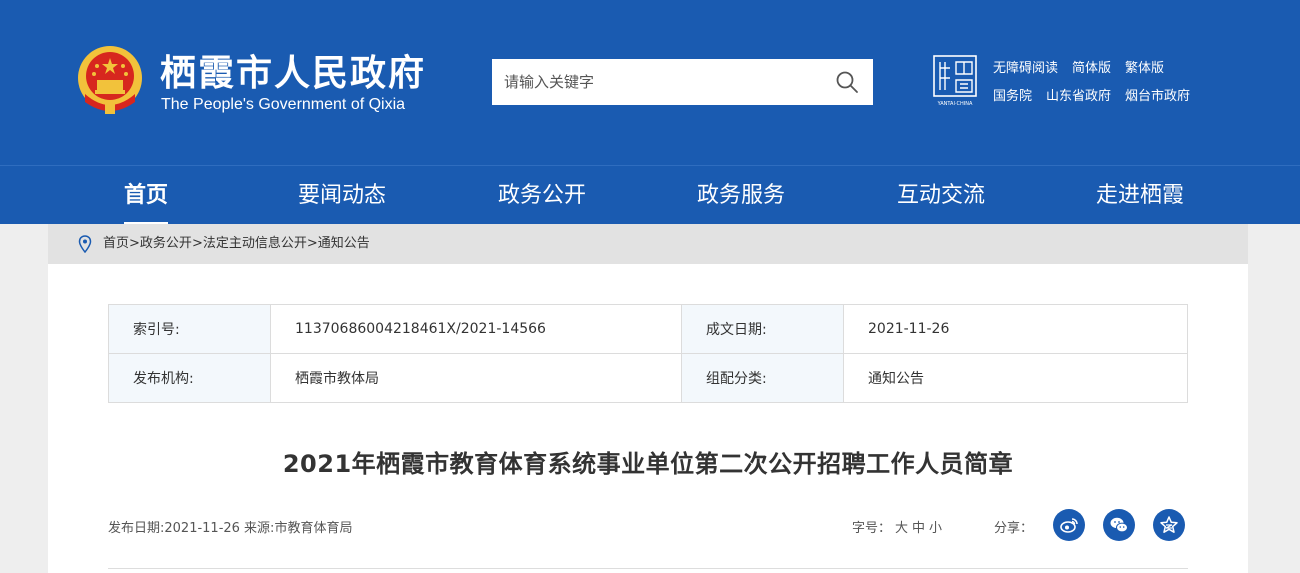 This screenshot has width=1300, height=573. What do you see at coordinates (941, 195) in the screenshot?
I see `nav-item-interaction: 互动交流` at bounding box center [941, 195].